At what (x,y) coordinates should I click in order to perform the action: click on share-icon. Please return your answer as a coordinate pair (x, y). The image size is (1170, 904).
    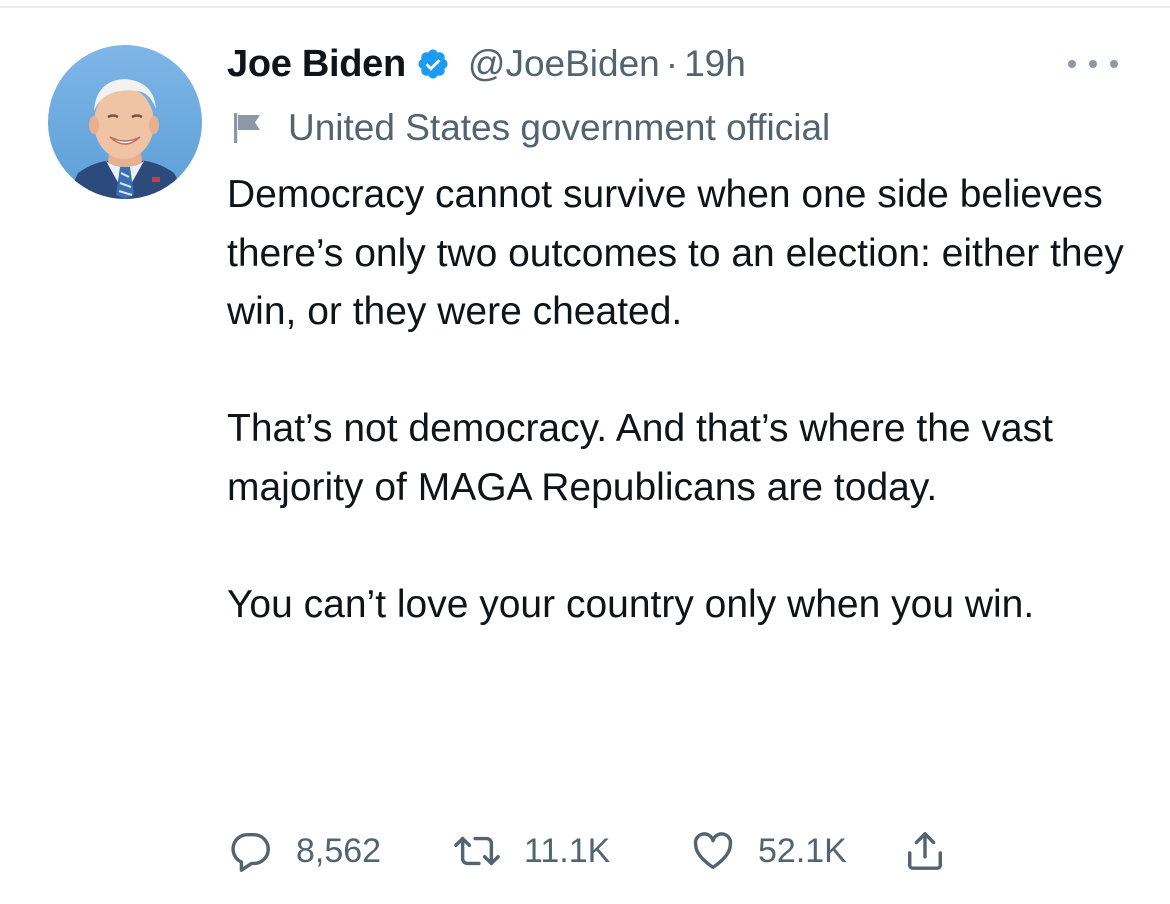
    Looking at the image, I should click on (925, 851).